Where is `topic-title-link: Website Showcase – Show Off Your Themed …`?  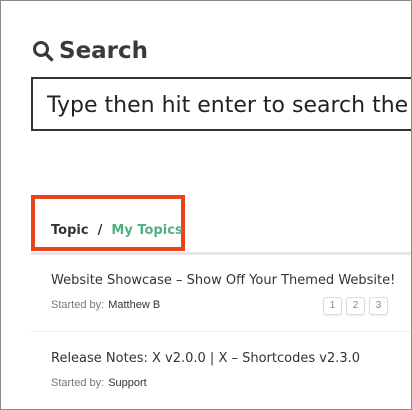 topic-title-link: Website Showcase – Show Off Your Themed … is located at coordinates (231, 280).